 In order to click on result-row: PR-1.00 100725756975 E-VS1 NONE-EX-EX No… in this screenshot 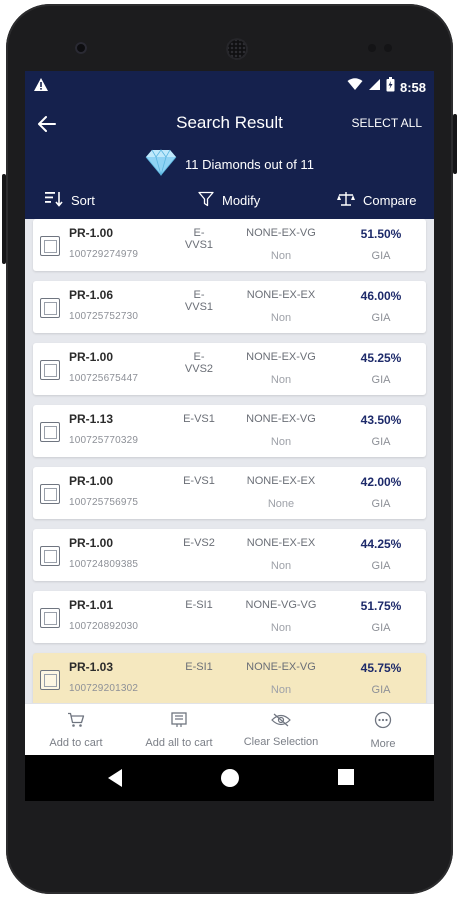, I will do `click(229, 493)`.